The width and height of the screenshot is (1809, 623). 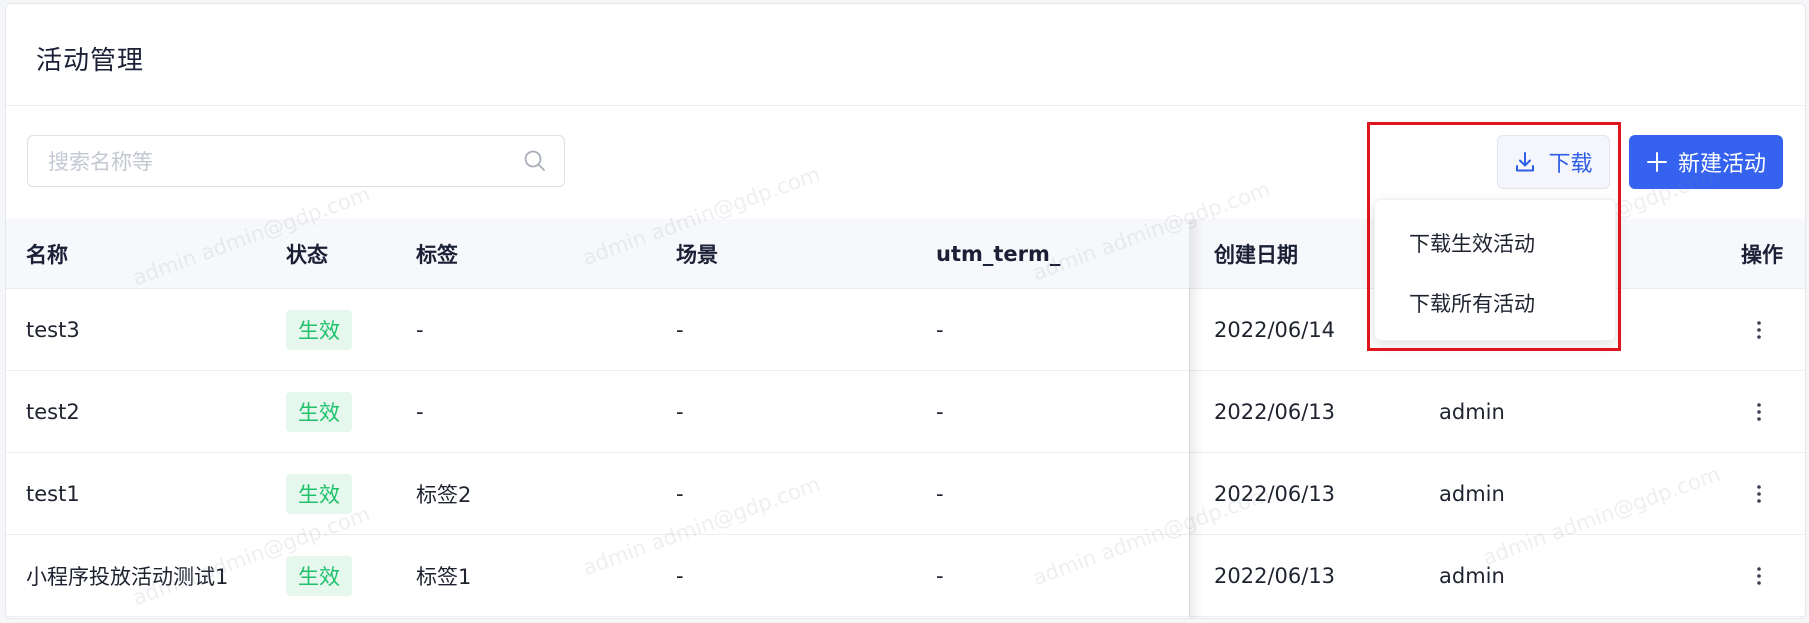 I want to click on new-activity-button: 新建活动, so click(x=1706, y=162).